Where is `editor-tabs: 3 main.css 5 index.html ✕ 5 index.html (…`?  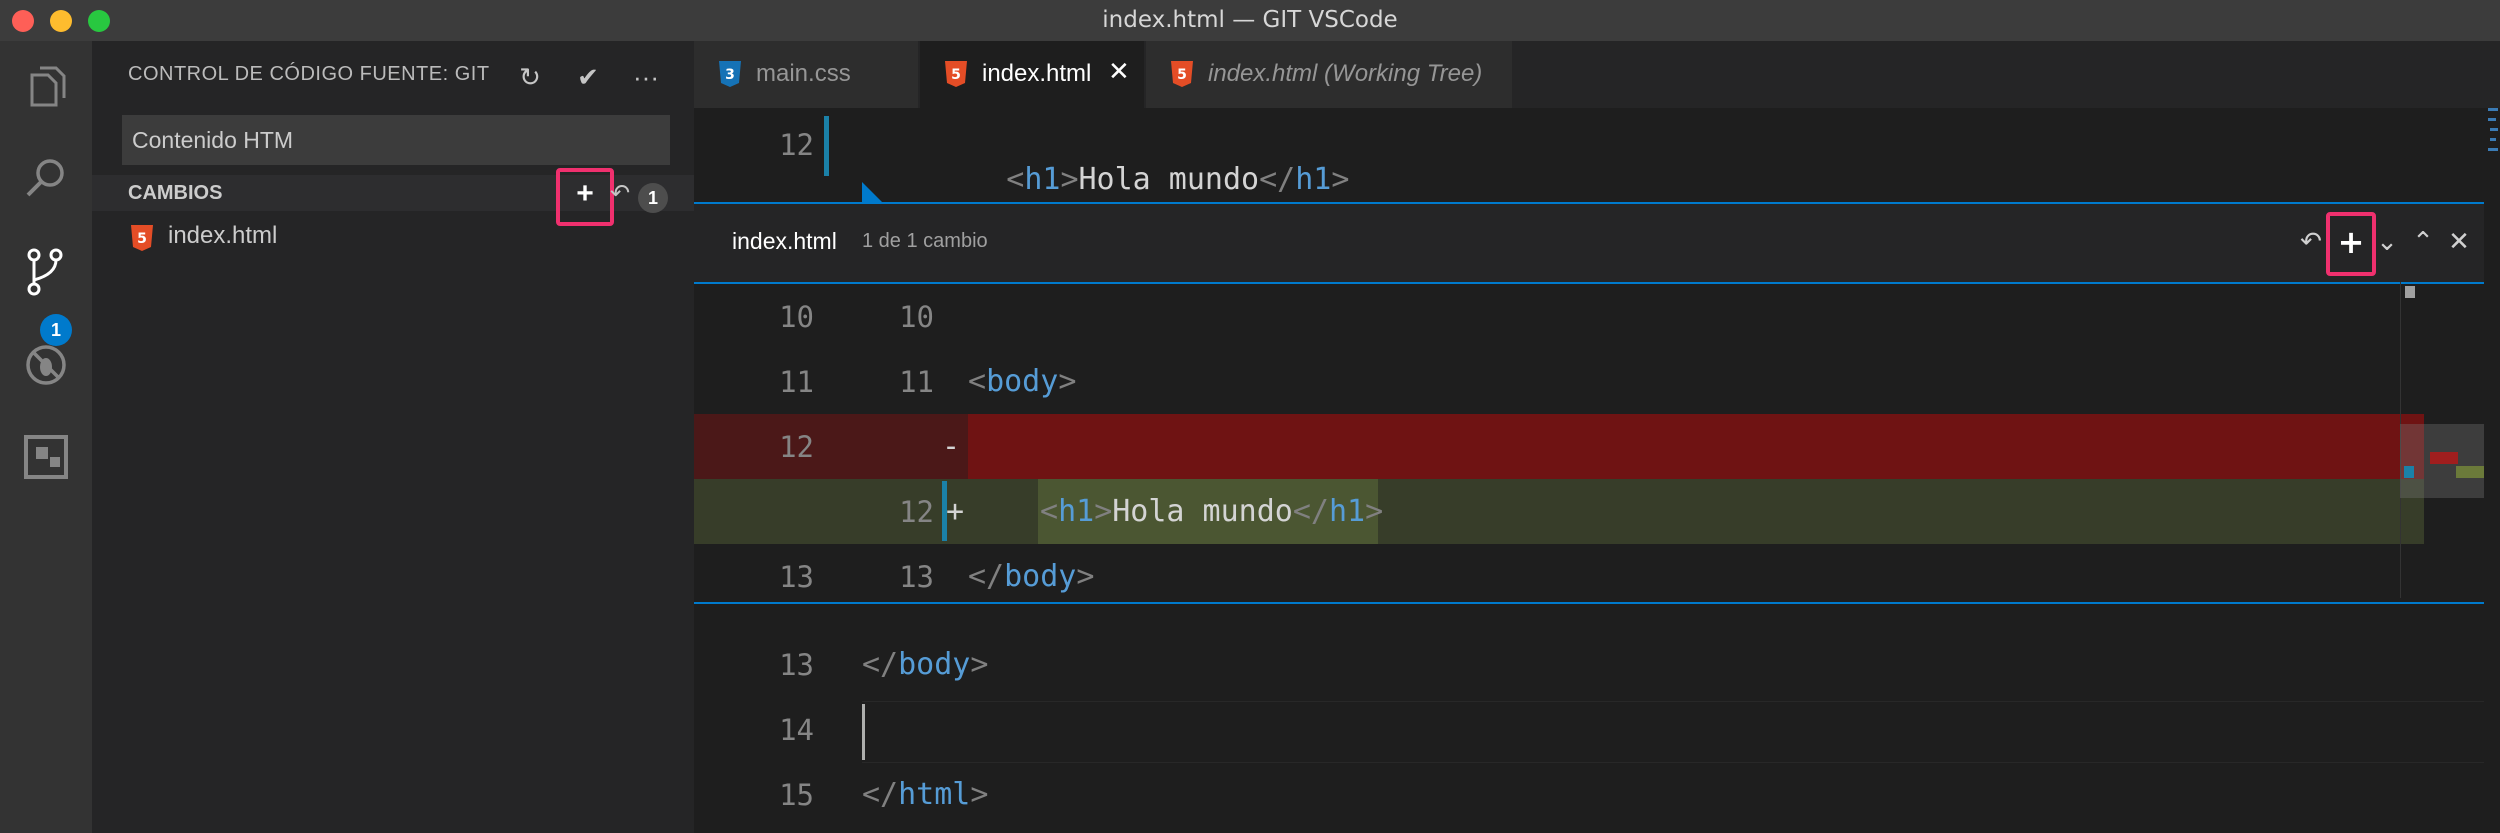 editor-tabs: 3 main.css 5 index.html ✕ 5 index.html (… is located at coordinates (1597, 74).